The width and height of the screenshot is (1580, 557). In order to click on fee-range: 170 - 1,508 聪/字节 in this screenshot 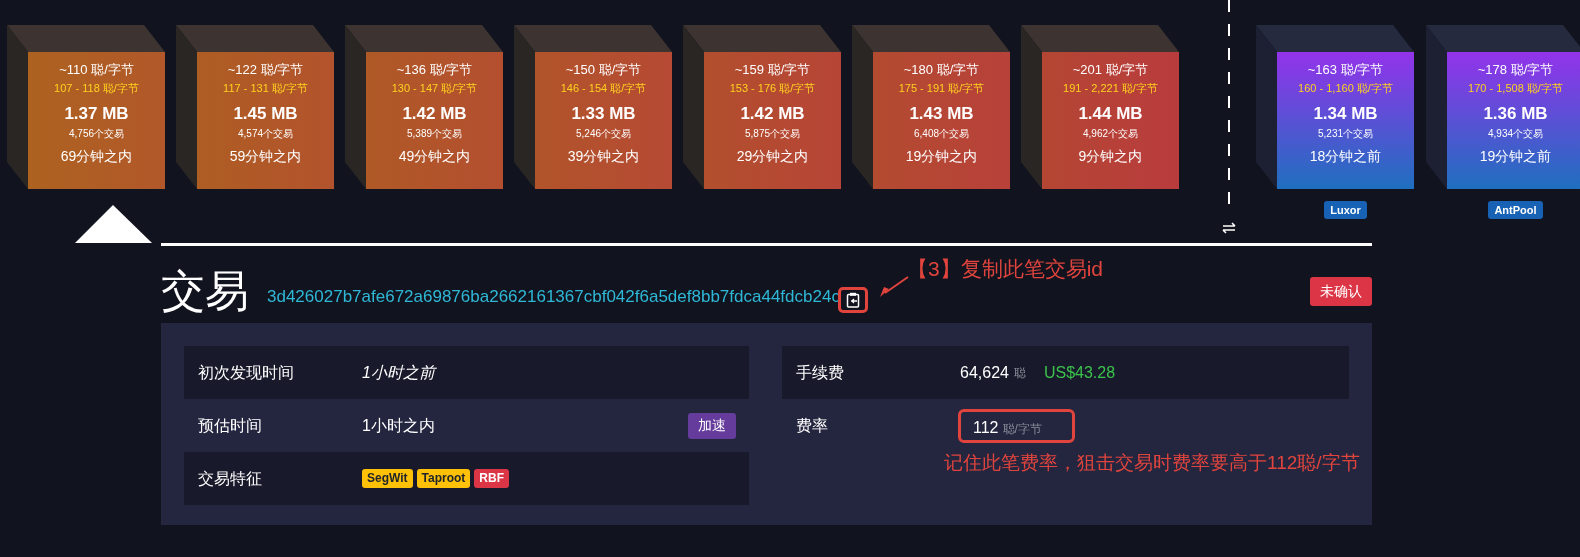, I will do `click(1515, 88)`.